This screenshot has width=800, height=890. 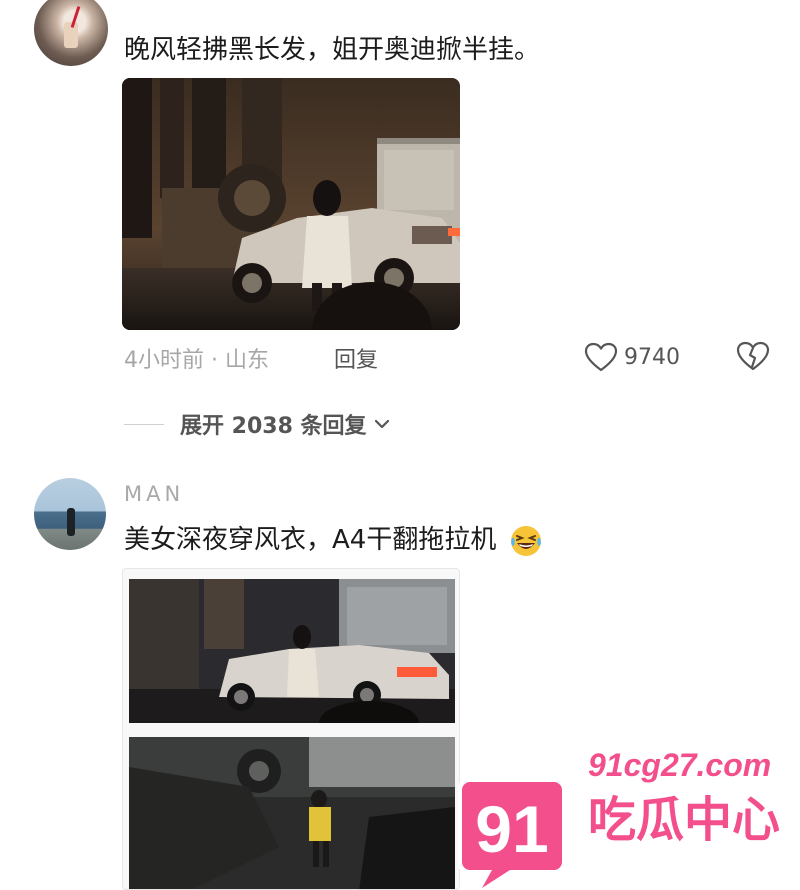 I want to click on comment-photo, so click(x=291, y=204).